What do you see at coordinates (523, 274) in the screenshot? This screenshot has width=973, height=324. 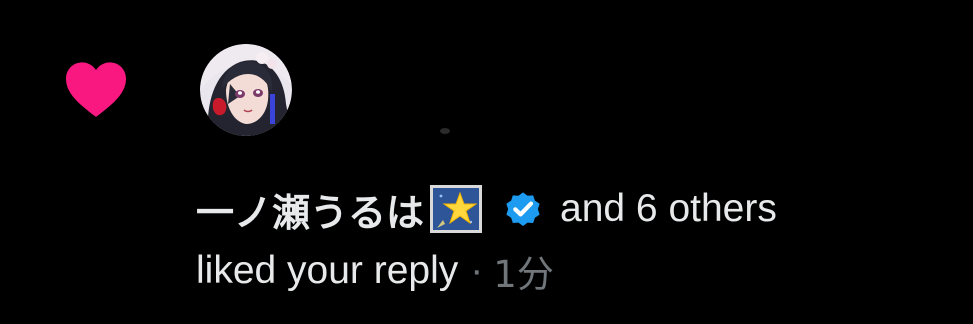 I see `timestamp: 1分` at bounding box center [523, 274].